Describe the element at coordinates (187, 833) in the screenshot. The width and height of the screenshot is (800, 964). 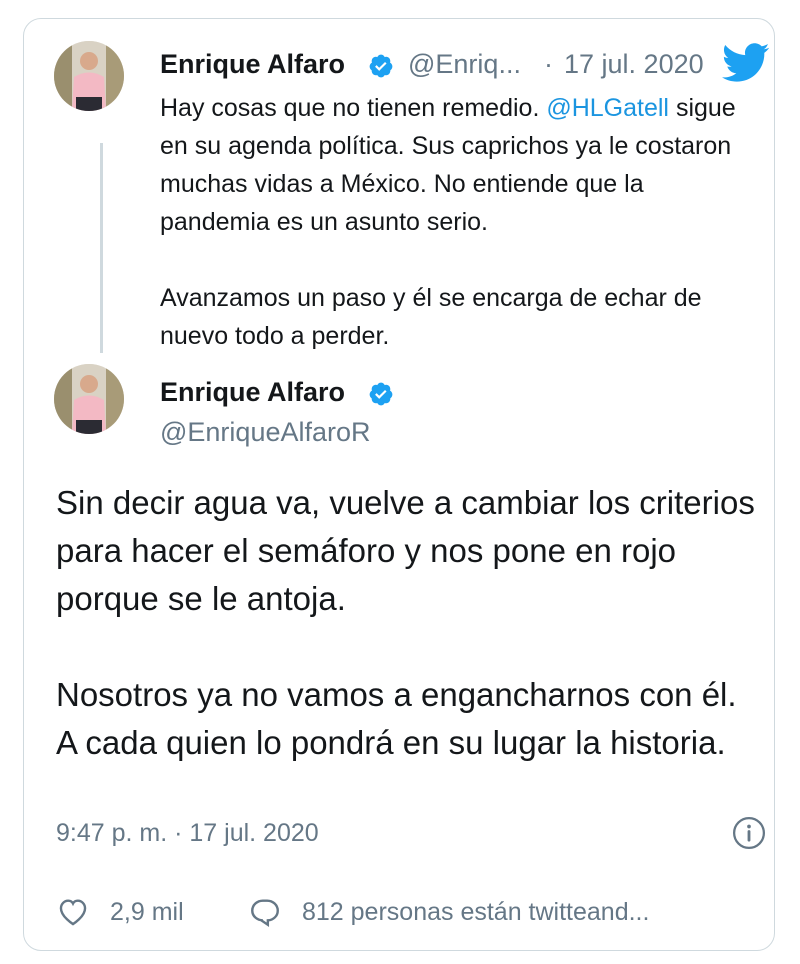
I see `tweet-timestamp: 9:47 p. m. · 17 jul. 2020` at that location.